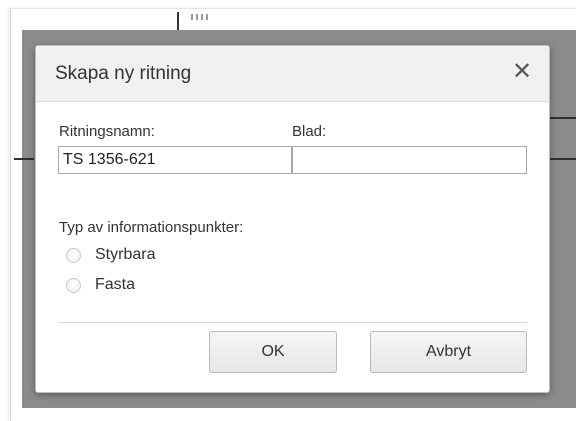 This screenshot has width=576, height=421. What do you see at coordinates (292, 322) in the screenshot?
I see `footer-divider` at bounding box center [292, 322].